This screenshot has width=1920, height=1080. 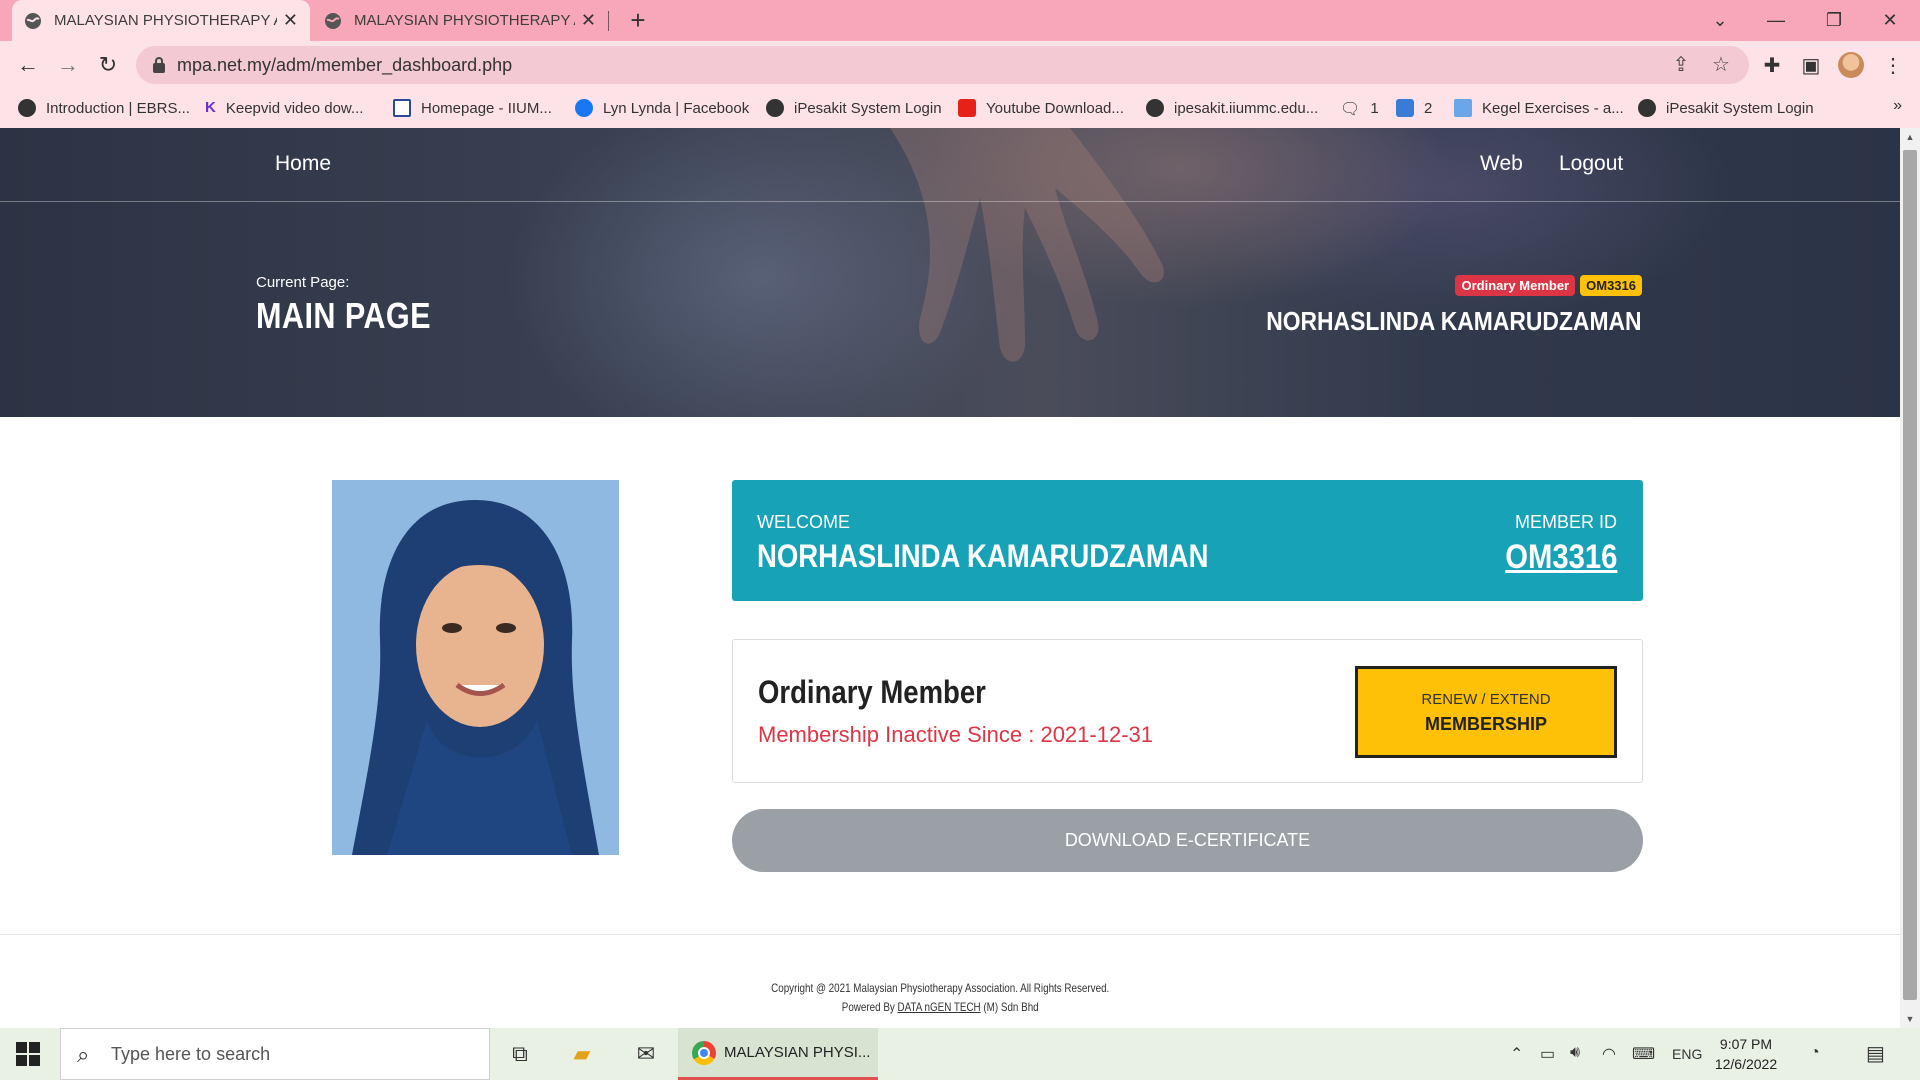 I want to click on extensions-icon: ✚, so click(x=1772, y=66).